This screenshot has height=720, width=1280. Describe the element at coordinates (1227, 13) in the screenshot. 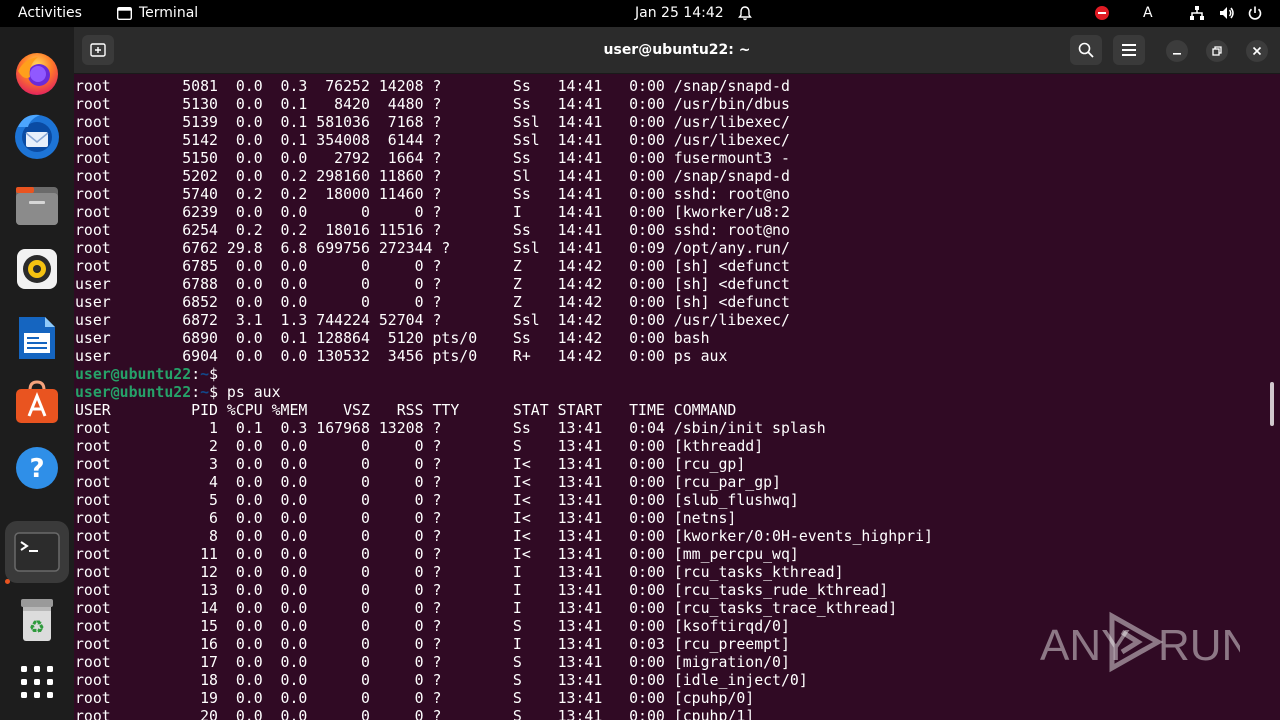

I see `volume-icon` at that location.